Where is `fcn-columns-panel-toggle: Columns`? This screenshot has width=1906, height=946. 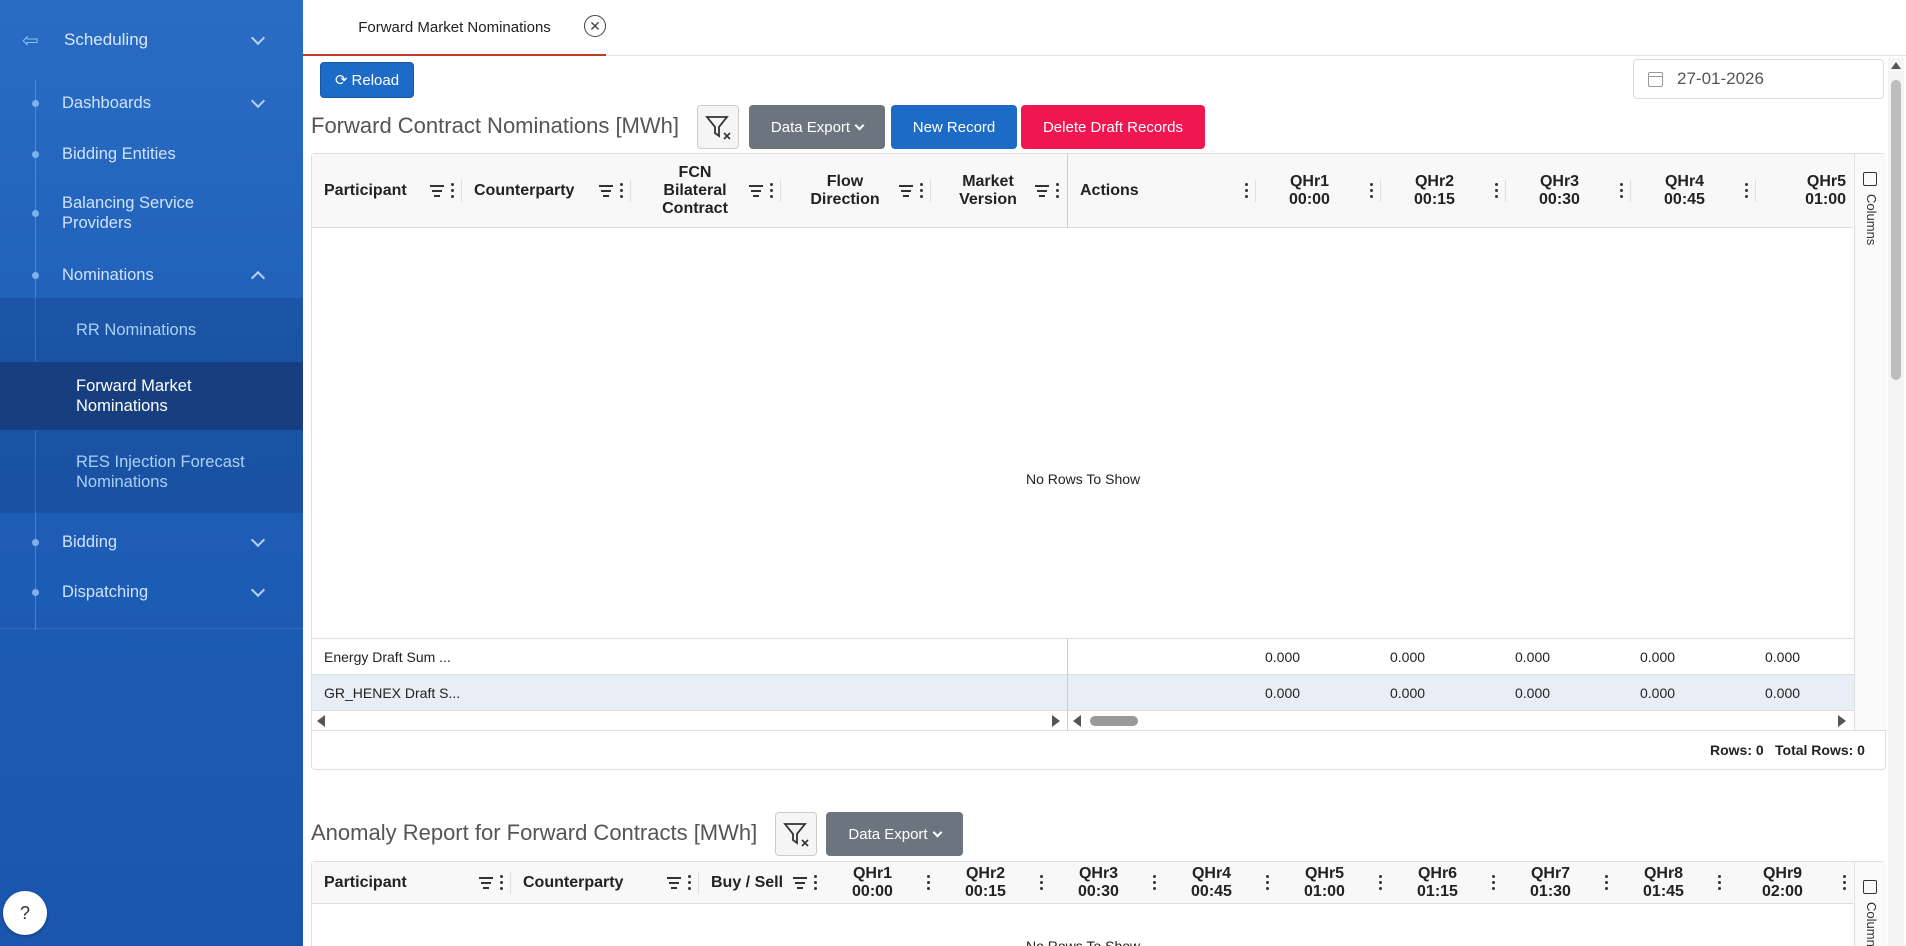 fcn-columns-panel-toggle: Columns is located at coordinates (1870, 442).